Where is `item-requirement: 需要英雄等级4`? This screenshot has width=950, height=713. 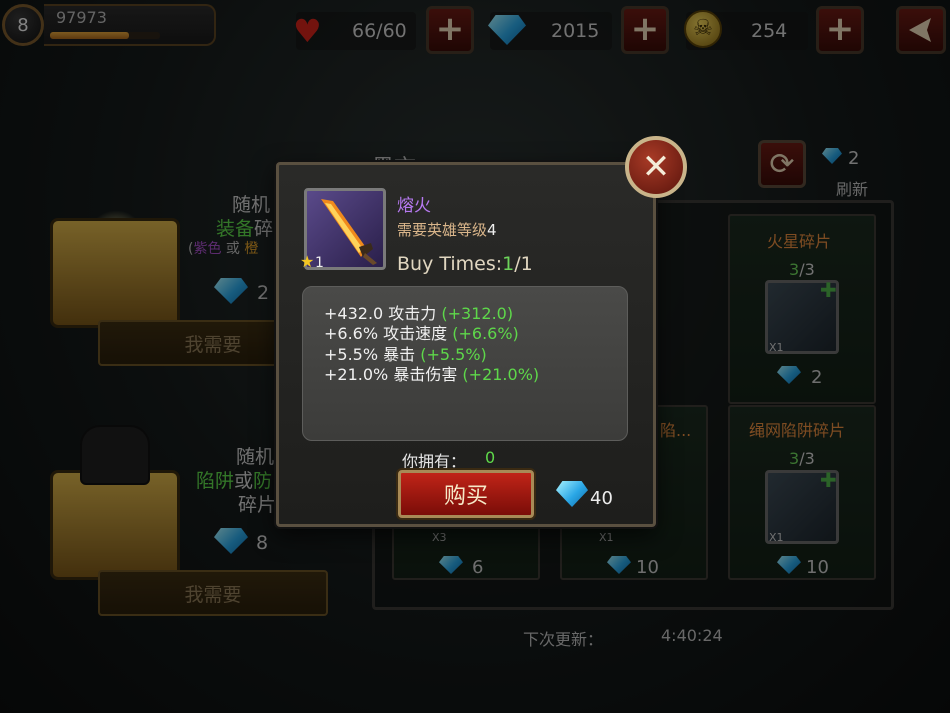 item-requirement: 需要英雄等级4 is located at coordinates (447, 230).